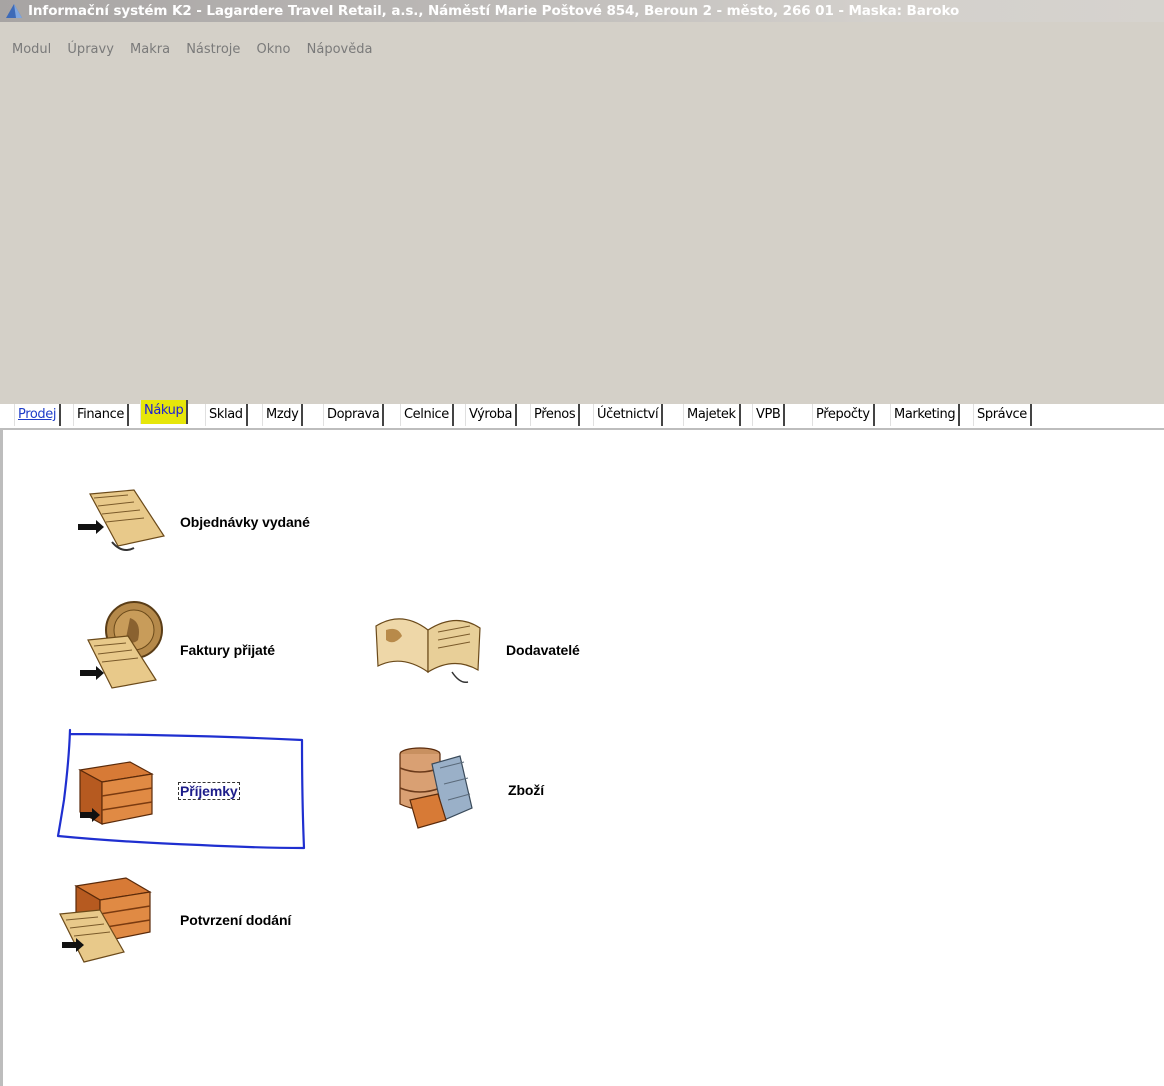 This screenshot has width=1164, height=1086. What do you see at coordinates (555, 415) in the screenshot?
I see `tab-prenos: Přenos` at bounding box center [555, 415].